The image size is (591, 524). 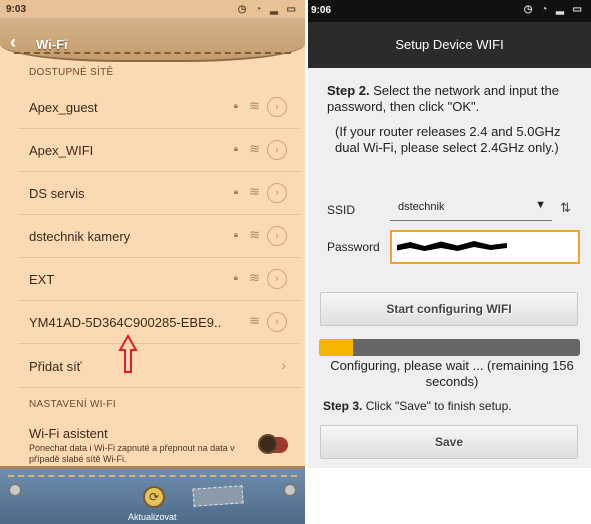 What do you see at coordinates (343, 406) in the screenshot?
I see `step3-label: Step 3.` at bounding box center [343, 406].